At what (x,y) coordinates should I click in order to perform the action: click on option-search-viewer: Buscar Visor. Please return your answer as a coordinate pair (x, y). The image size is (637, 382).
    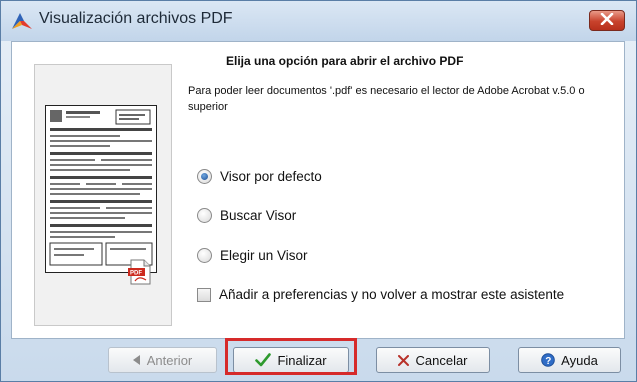
    Looking at the image, I should click on (246, 215).